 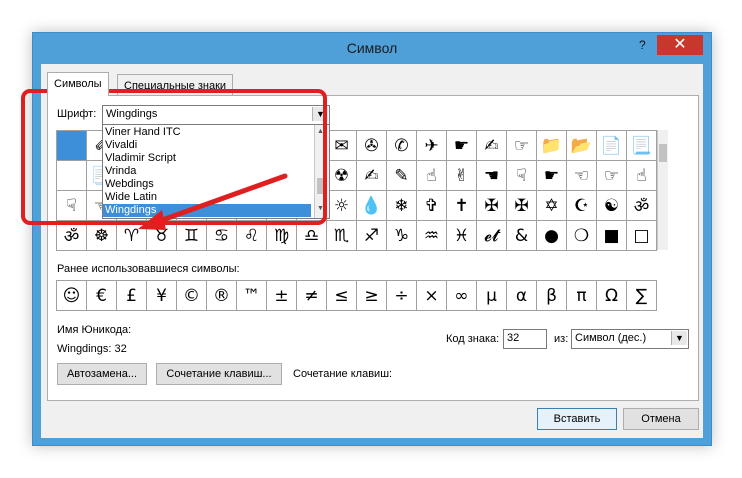 I want to click on symbol-cell: ❍, so click(x=582, y=236).